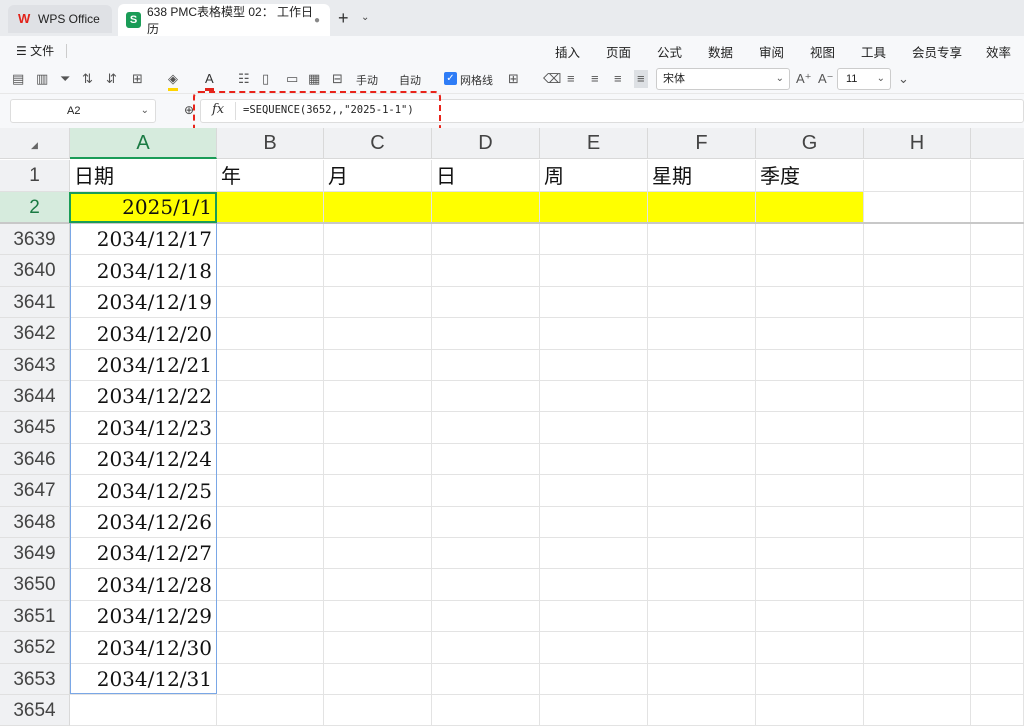  What do you see at coordinates (35, 143) in the screenshot?
I see `select-all-corner: ◢` at bounding box center [35, 143].